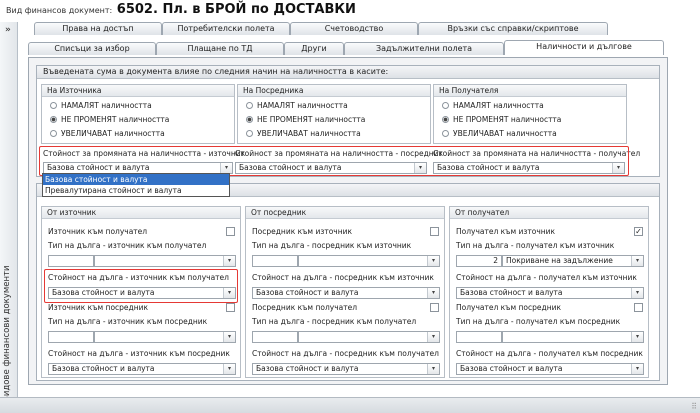 The height and width of the screenshot is (413, 700). Describe the element at coordinates (92, 48) in the screenshot. I see `tab-choice-lists: Списъци за избор` at that location.